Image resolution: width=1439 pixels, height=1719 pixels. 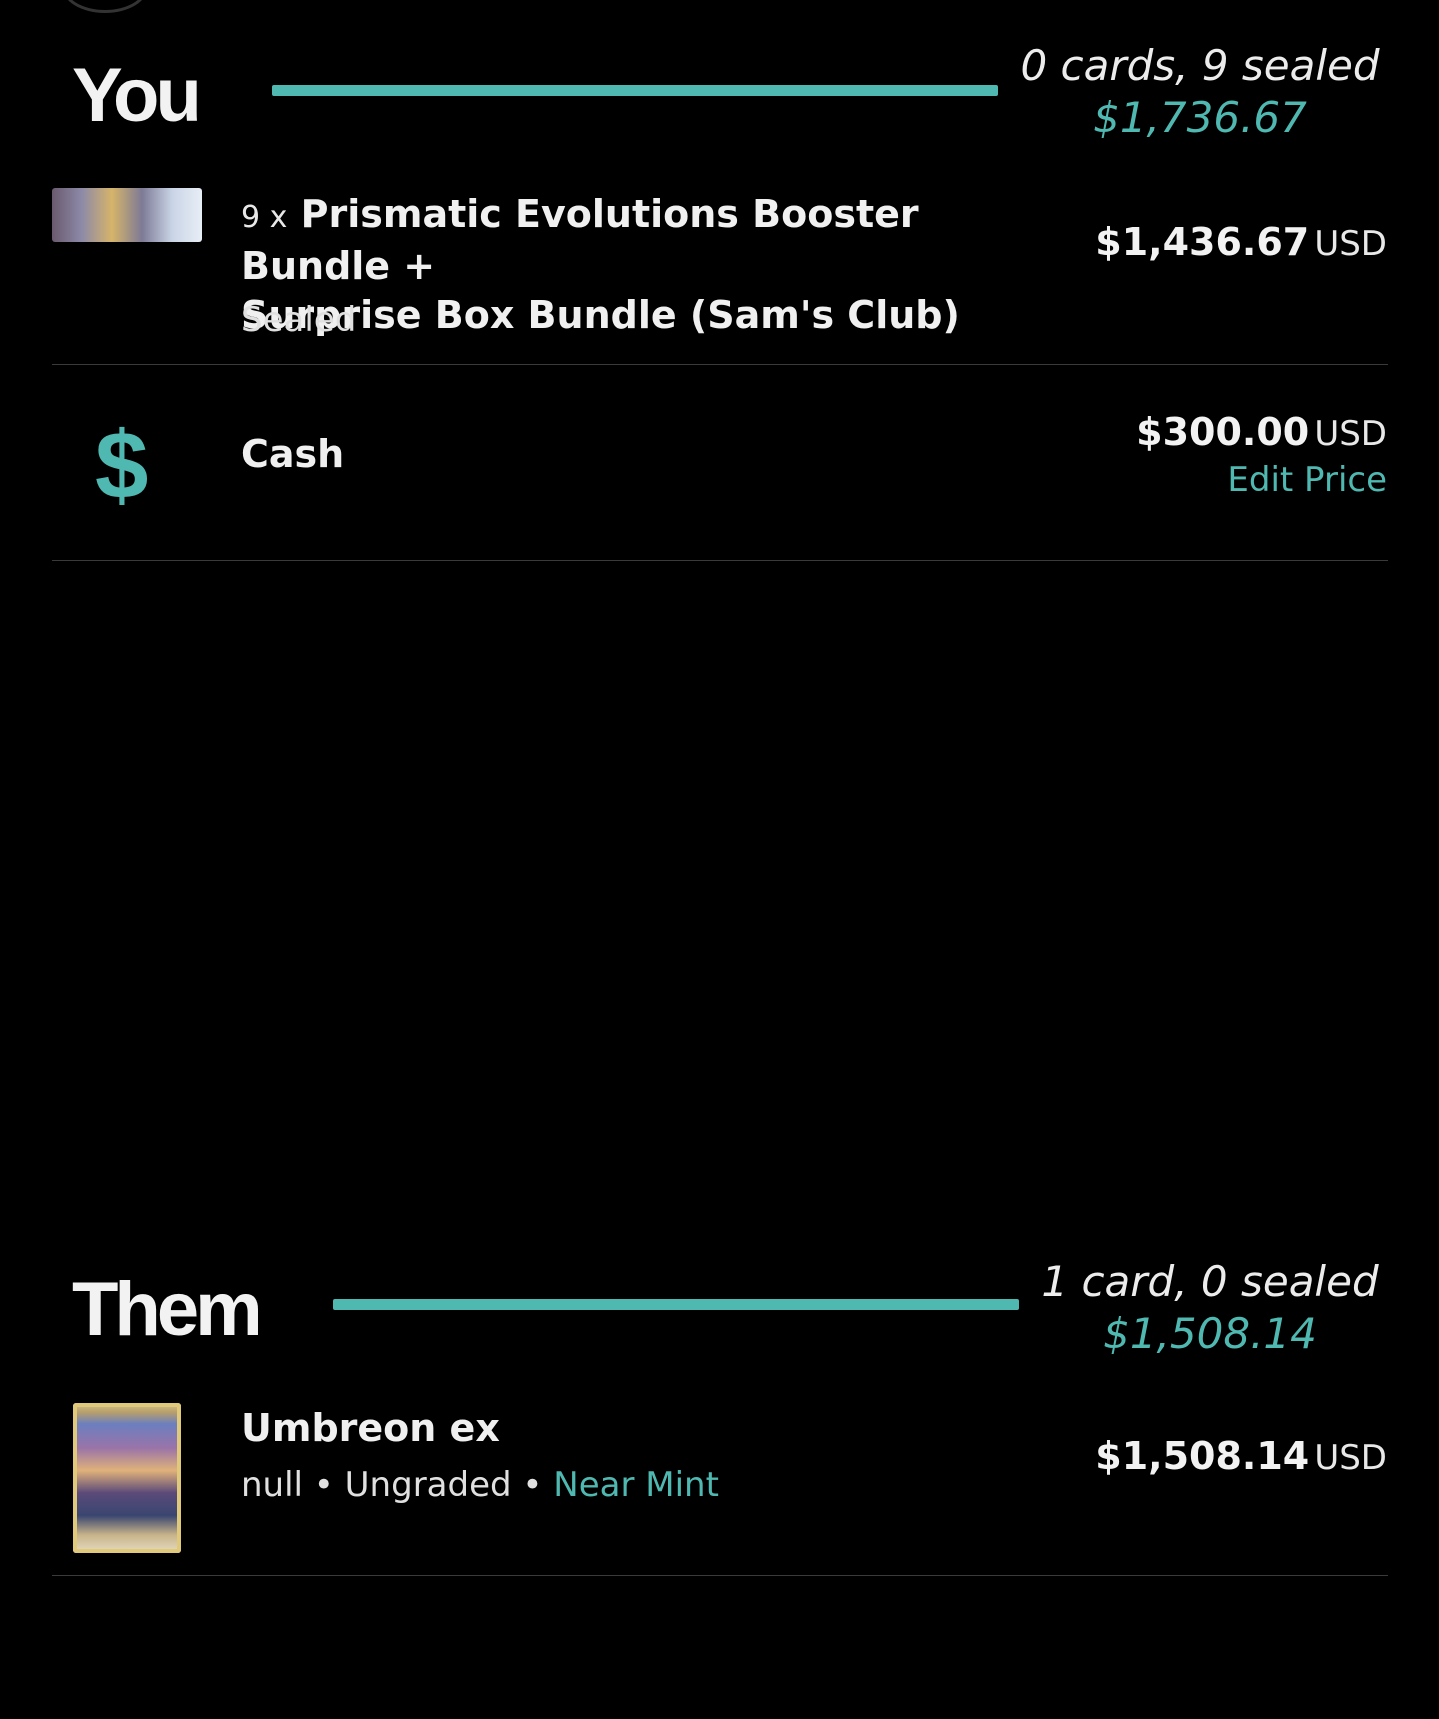 I want to click on avatar-partial, so click(x=105, y=6).